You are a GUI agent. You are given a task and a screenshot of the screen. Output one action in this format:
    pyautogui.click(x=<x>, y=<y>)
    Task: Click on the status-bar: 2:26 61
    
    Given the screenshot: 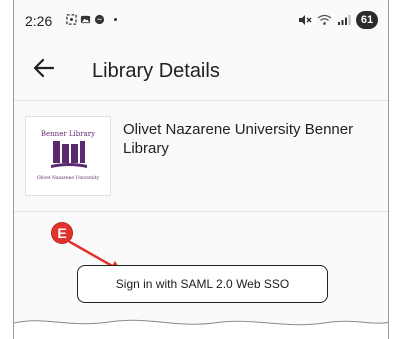 What is the action you would take?
    pyautogui.click(x=201, y=19)
    